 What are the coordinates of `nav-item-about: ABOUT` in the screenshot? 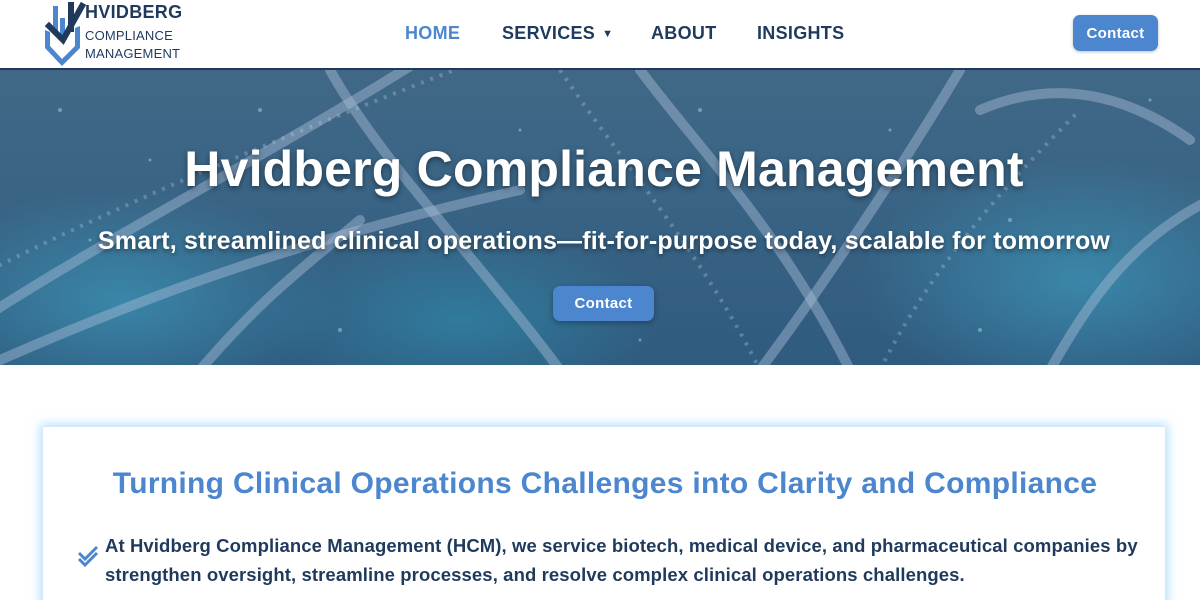 It's located at (684, 33).